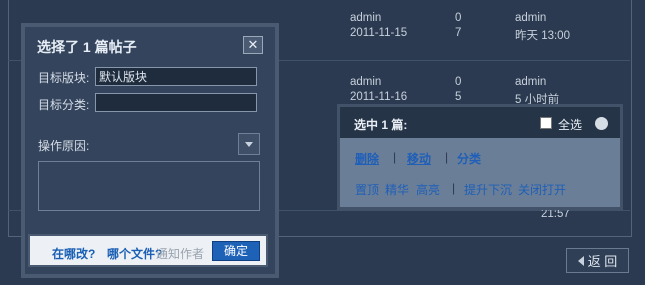  I want to click on select-all-label: 全选, so click(570, 124).